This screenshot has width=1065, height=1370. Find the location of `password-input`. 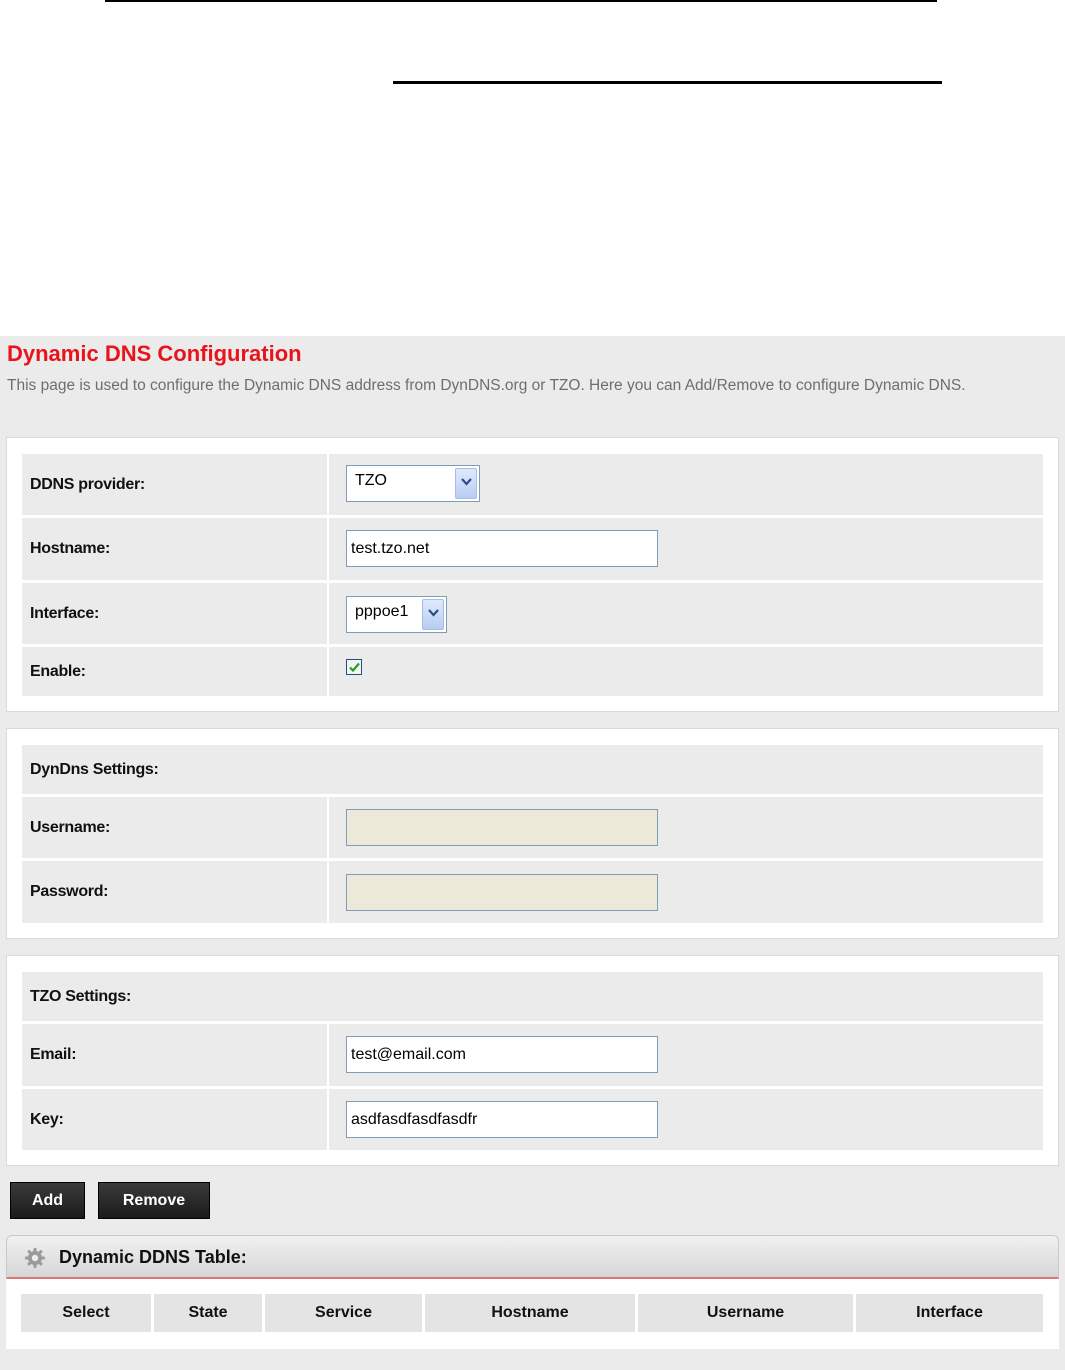

password-input is located at coordinates (502, 892).